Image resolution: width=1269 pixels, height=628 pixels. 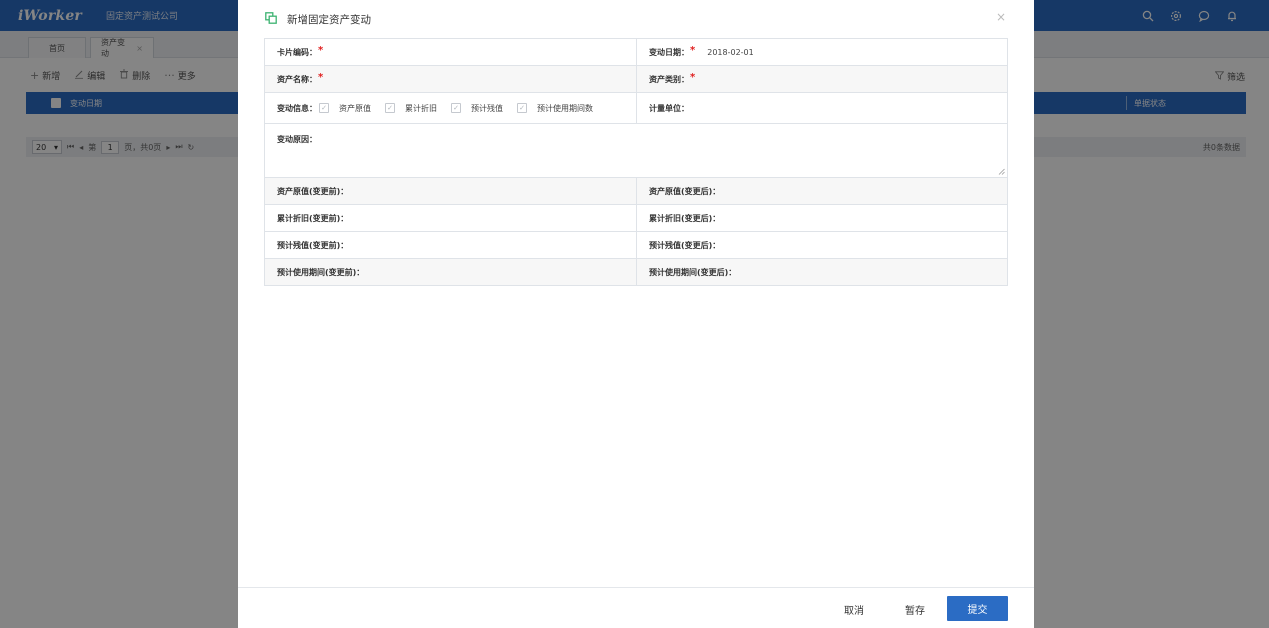 What do you see at coordinates (297, 108) in the screenshot?
I see `change-info-label: 变动信息：` at bounding box center [297, 108].